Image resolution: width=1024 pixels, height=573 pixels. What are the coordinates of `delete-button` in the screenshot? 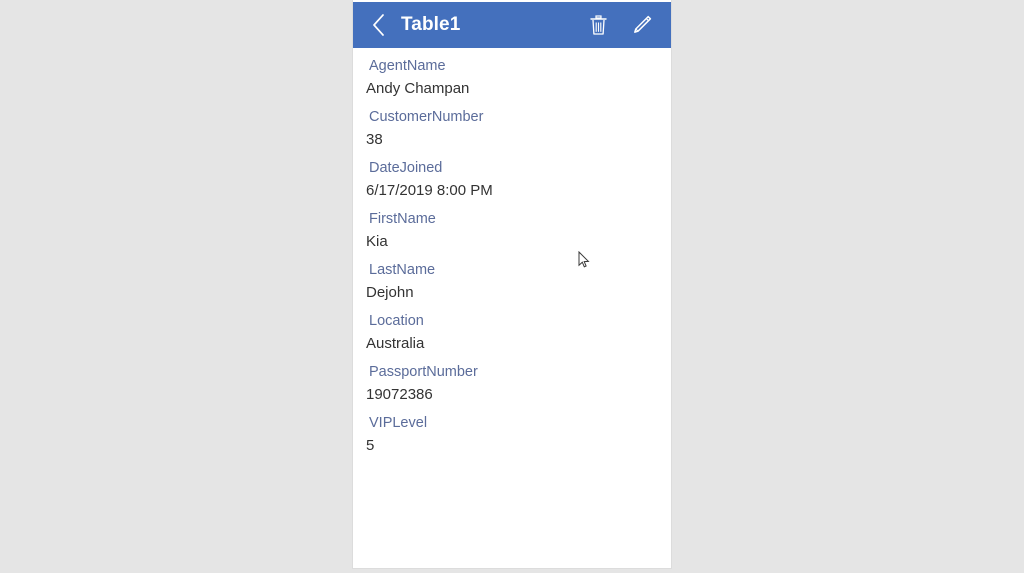 It's located at (598, 25).